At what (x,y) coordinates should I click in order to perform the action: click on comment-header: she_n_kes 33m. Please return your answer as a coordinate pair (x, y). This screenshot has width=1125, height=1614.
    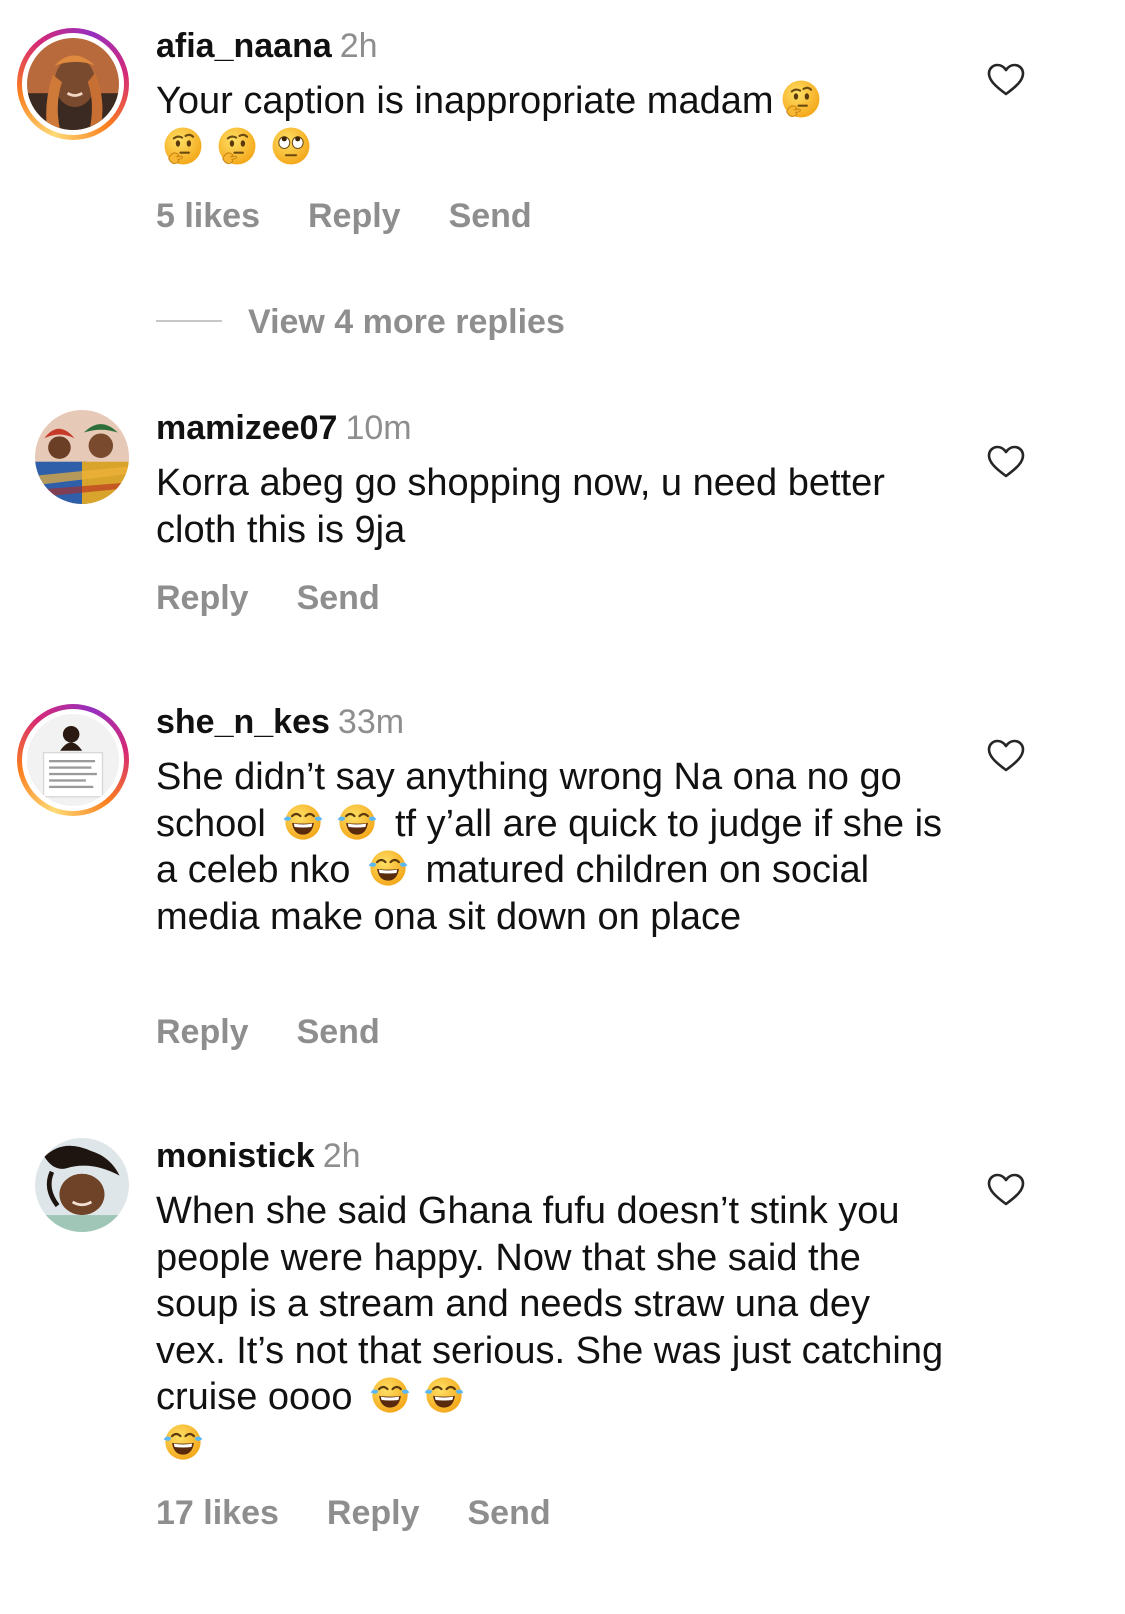
    Looking at the image, I should click on (280, 722).